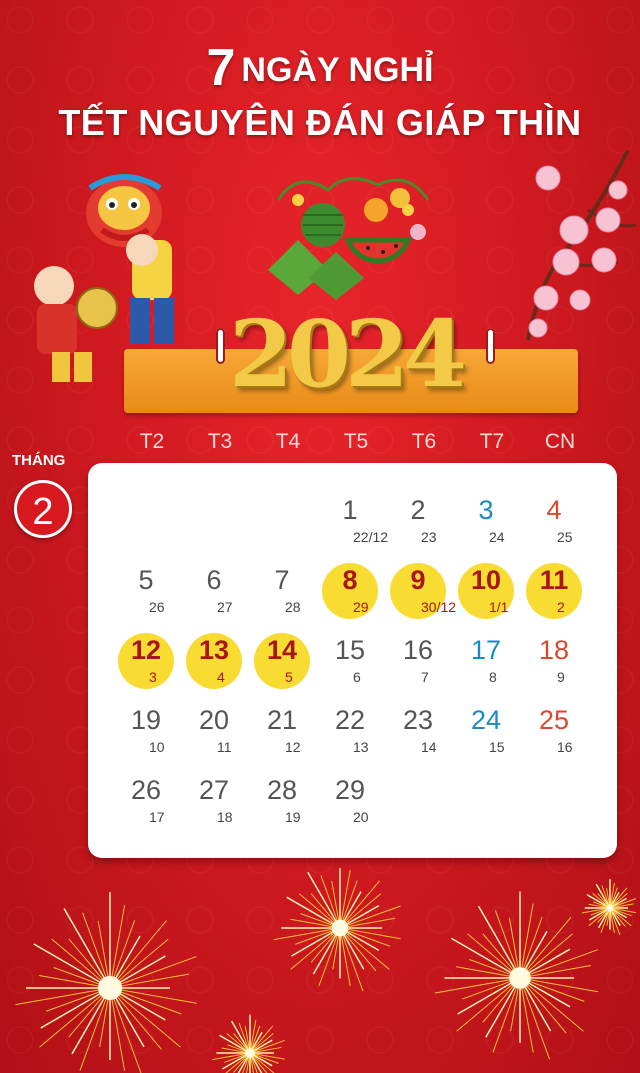 This screenshot has height=1073, width=640. What do you see at coordinates (146, 580) in the screenshot?
I see `solar-date: 5` at bounding box center [146, 580].